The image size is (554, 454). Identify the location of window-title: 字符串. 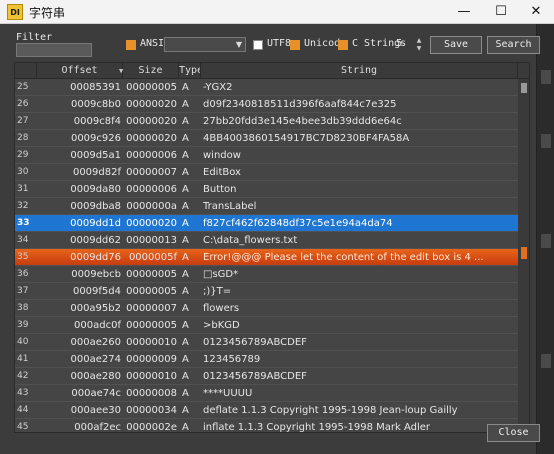
(47, 13).